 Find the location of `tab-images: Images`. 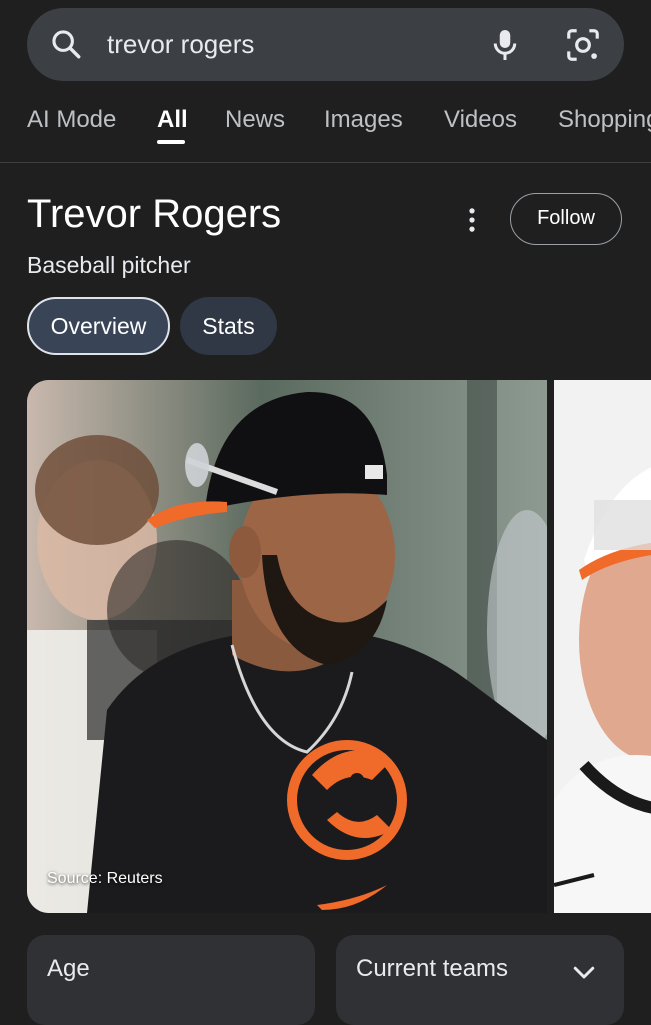

tab-images: Images is located at coordinates (363, 120).